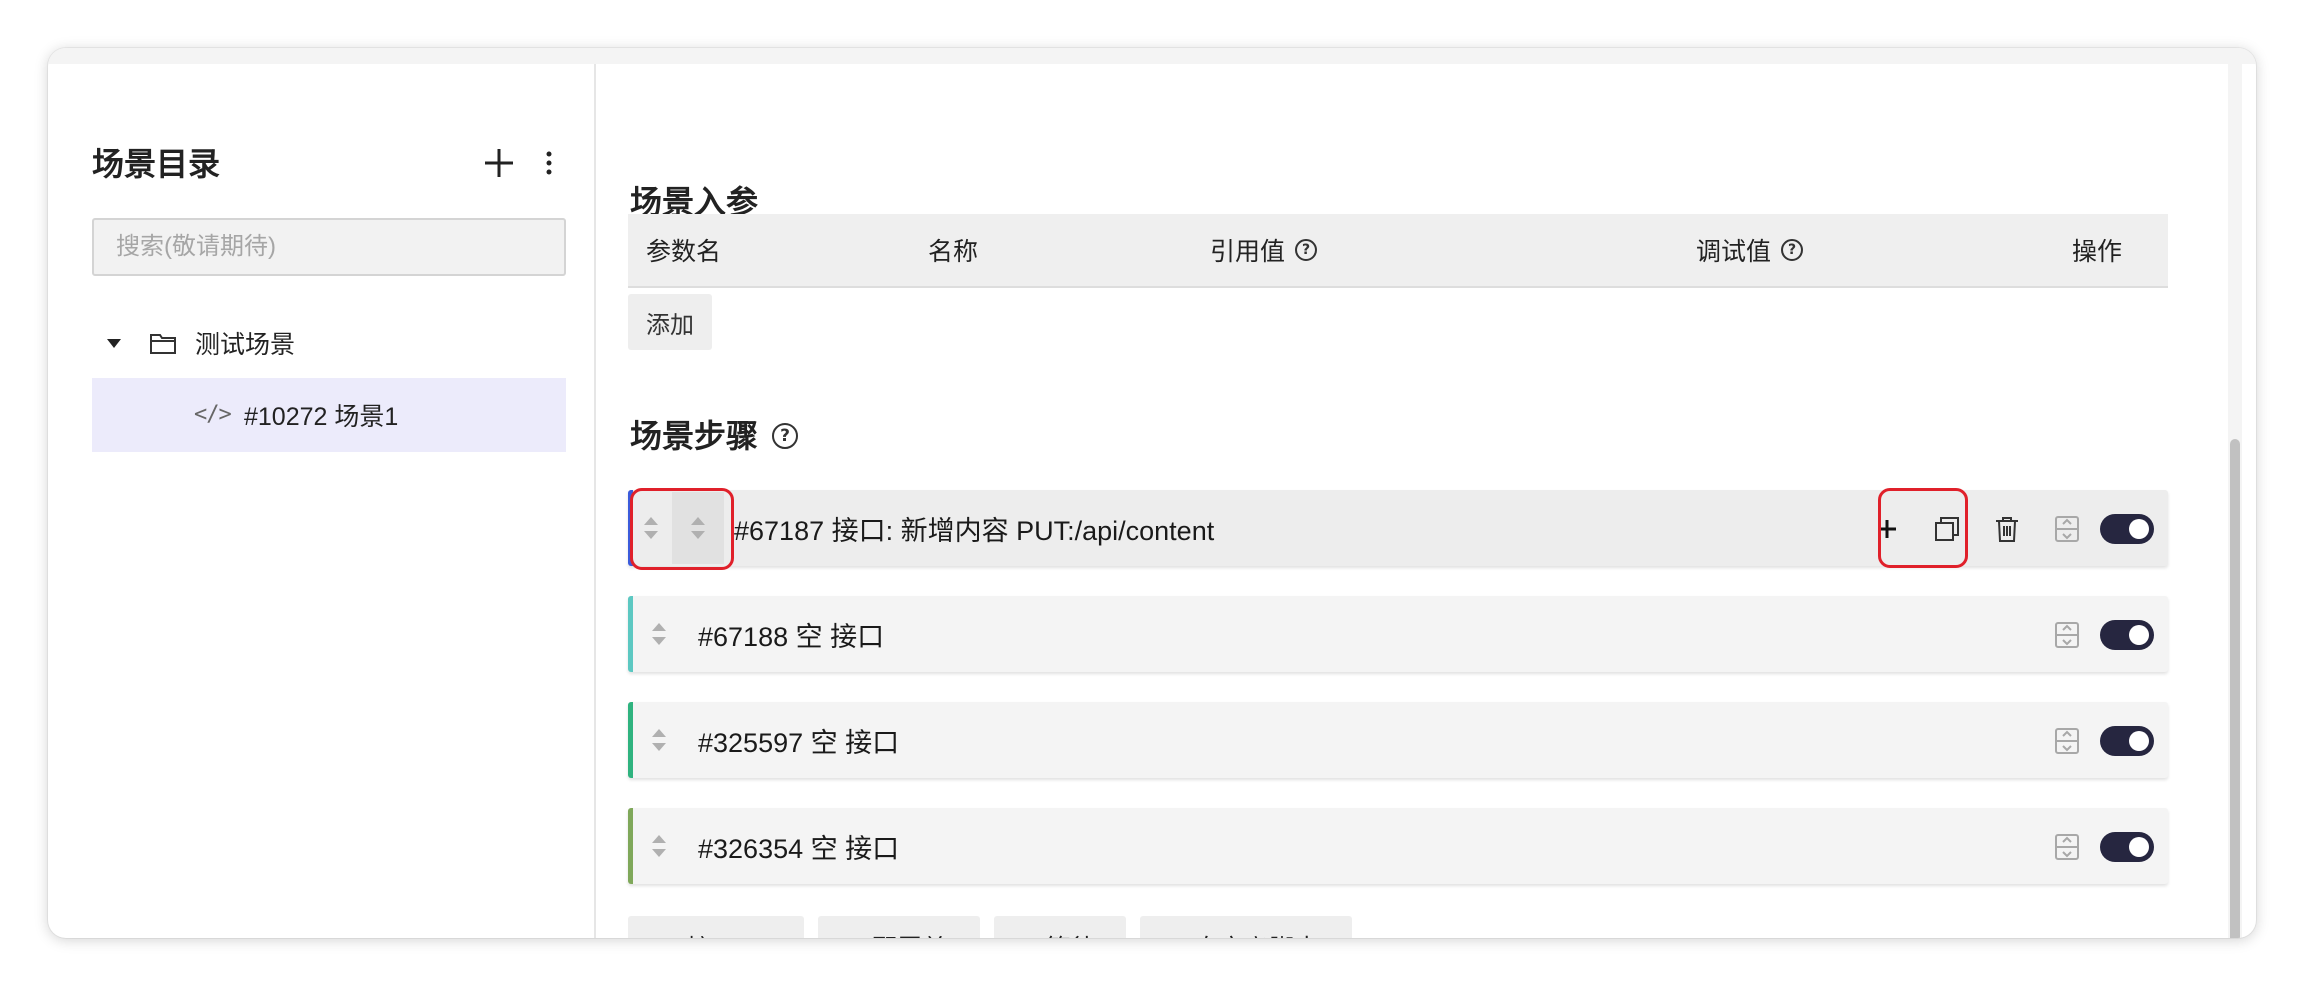 This screenshot has width=2304, height=984. I want to click on add-api-button: + 接口, so click(716, 927).